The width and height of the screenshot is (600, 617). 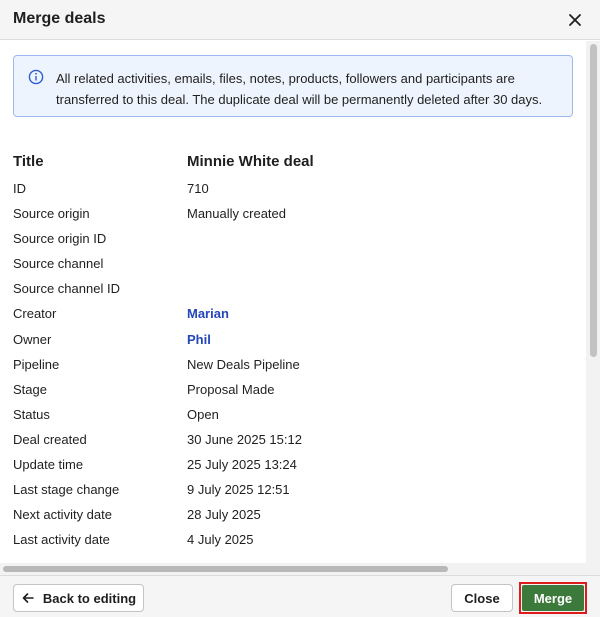 What do you see at coordinates (482, 598) in the screenshot?
I see `close-button: Close` at bounding box center [482, 598].